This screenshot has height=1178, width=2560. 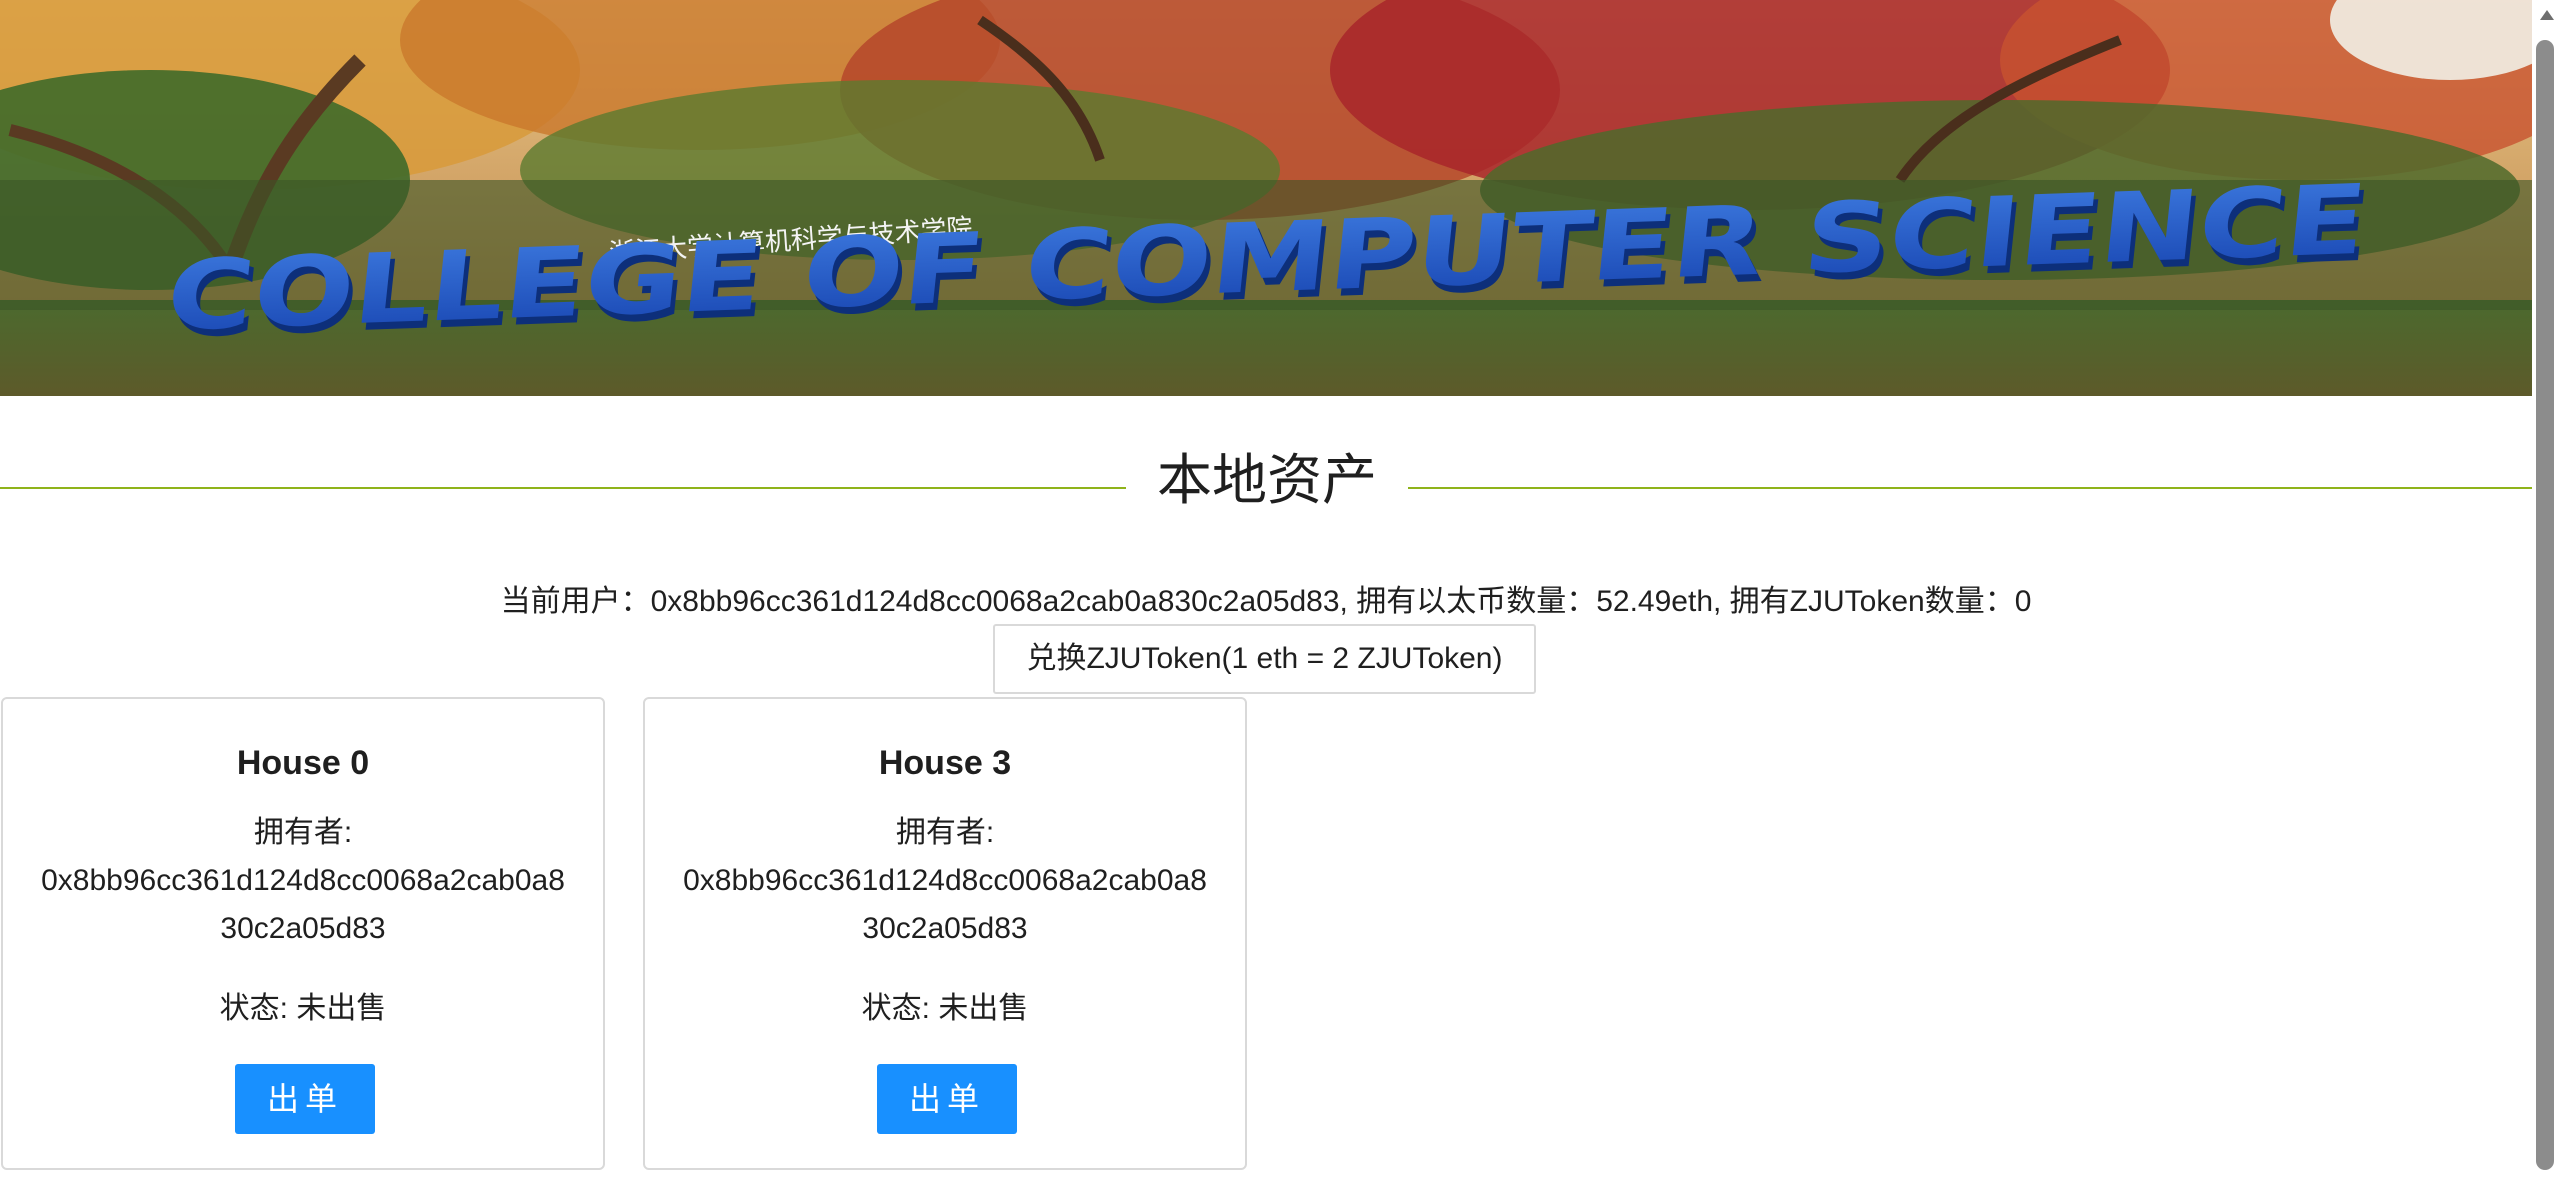 What do you see at coordinates (2547, 15) in the screenshot?
I see `scroll-up-arrow-icon` at bounding box center [2547, 15].